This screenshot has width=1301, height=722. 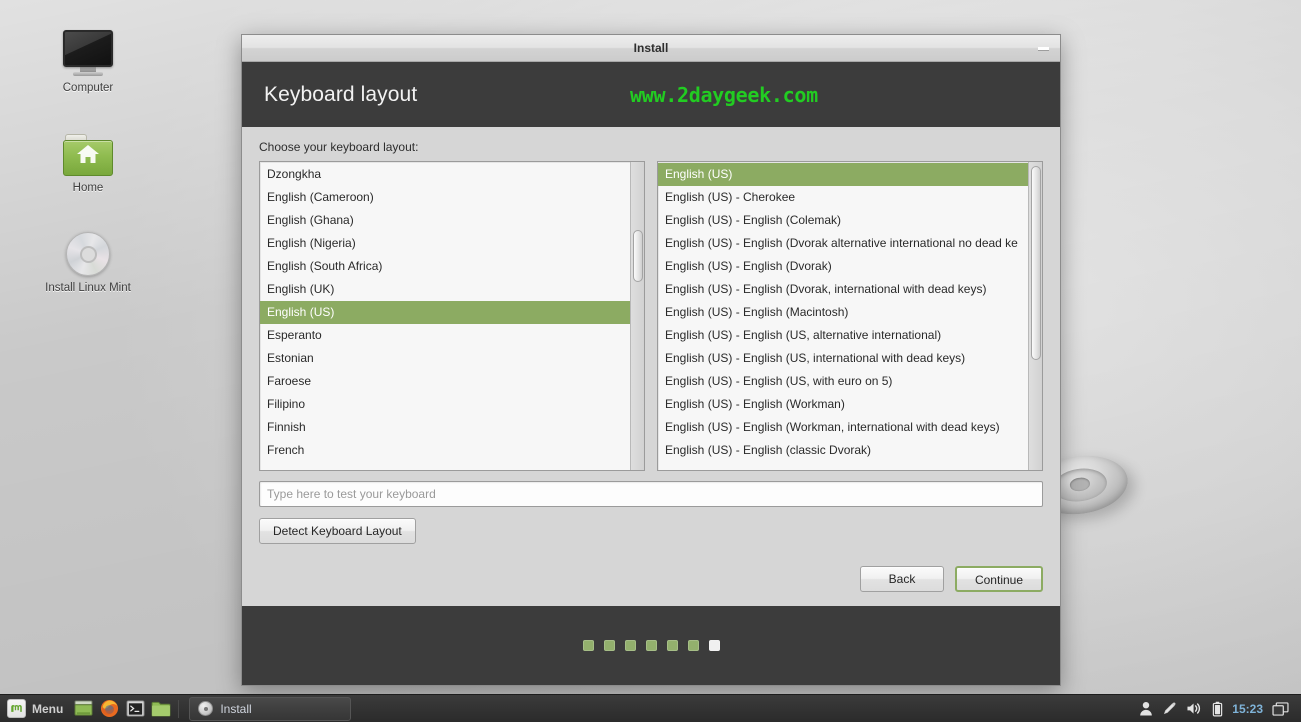 I want to click on watermark-text: www.2daygeek.com, so click(x=724, y=94).